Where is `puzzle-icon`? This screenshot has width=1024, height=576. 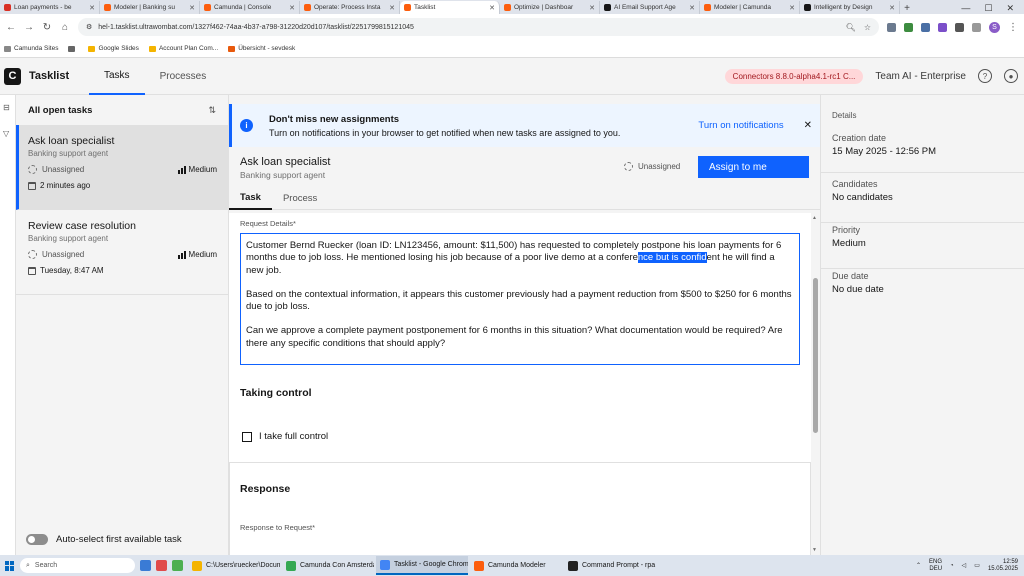
puzzle-icon is located at coordinates (976, 27).